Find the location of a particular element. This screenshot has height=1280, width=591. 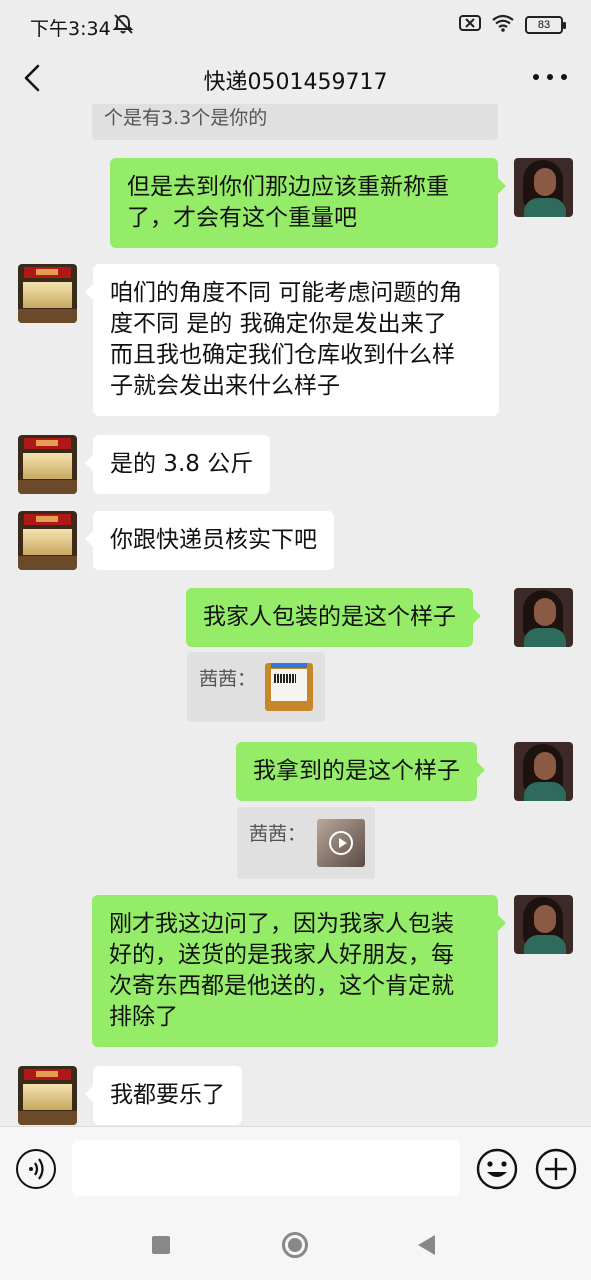

chat-header: 快递0501459717 is located at coordinates (295, 78).